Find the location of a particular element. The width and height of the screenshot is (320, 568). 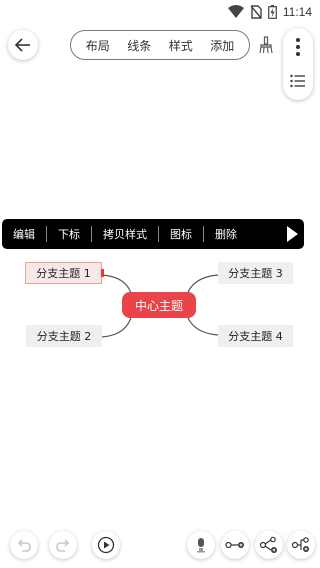

tab-layout: 布局 is located at coordinates (98, 45).